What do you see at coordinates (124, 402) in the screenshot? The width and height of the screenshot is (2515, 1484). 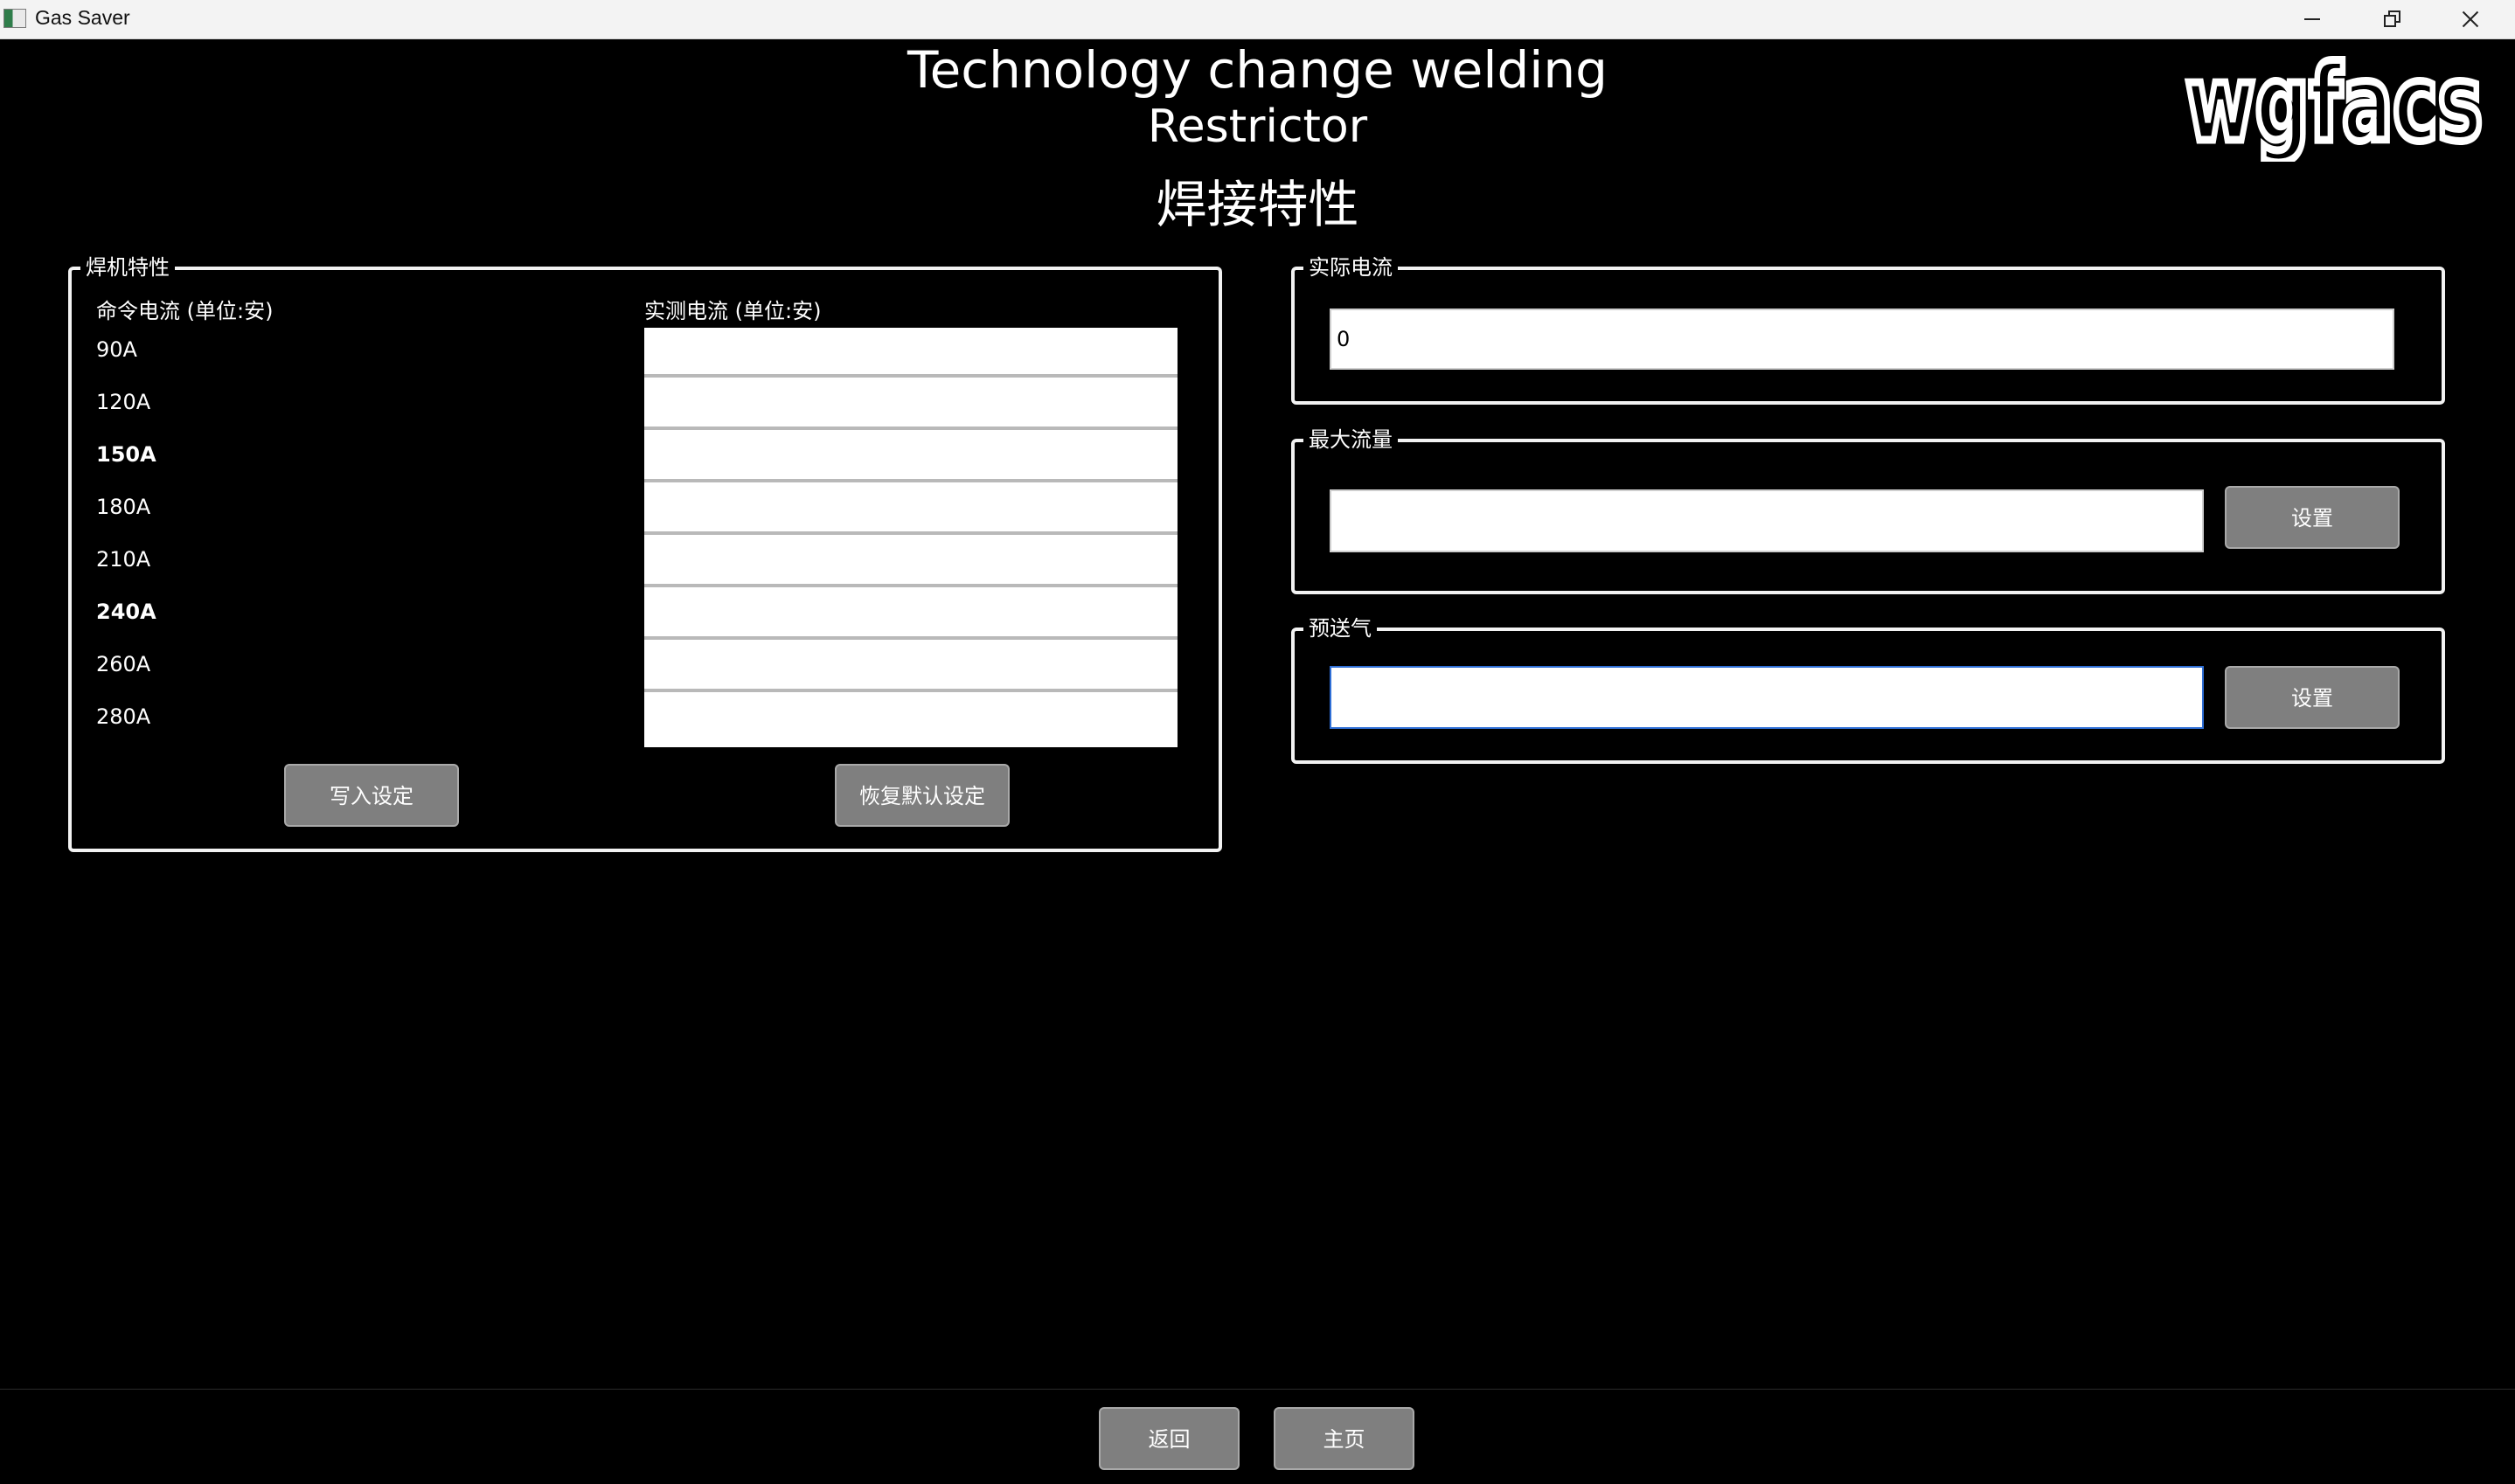 I see `command-current-item: 120A` at bounding box center [124, 402].